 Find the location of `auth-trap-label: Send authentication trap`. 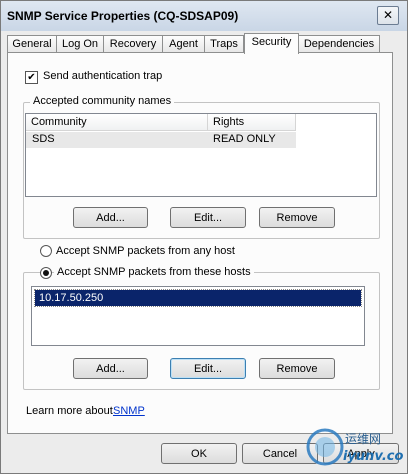

auth-trap-label: Send authentication trap is located at coordinates (102, 76).